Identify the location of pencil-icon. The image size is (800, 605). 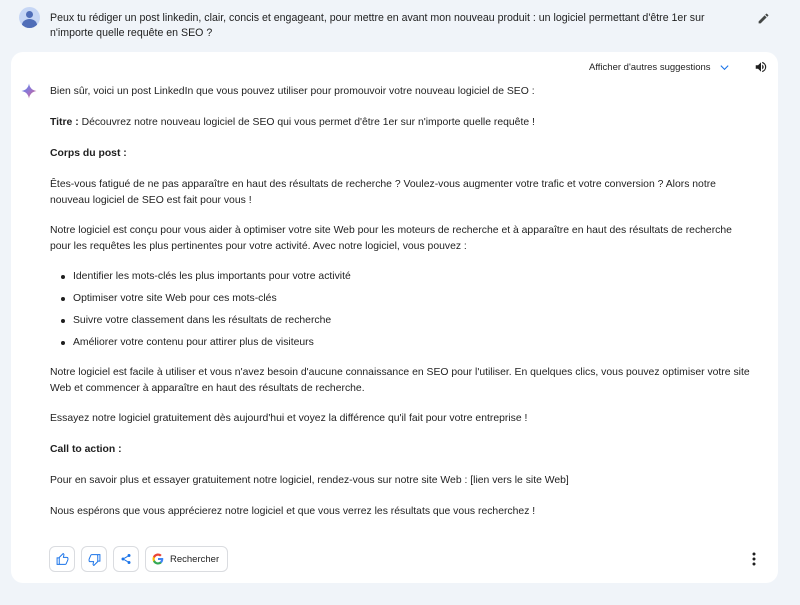
(763, 18).